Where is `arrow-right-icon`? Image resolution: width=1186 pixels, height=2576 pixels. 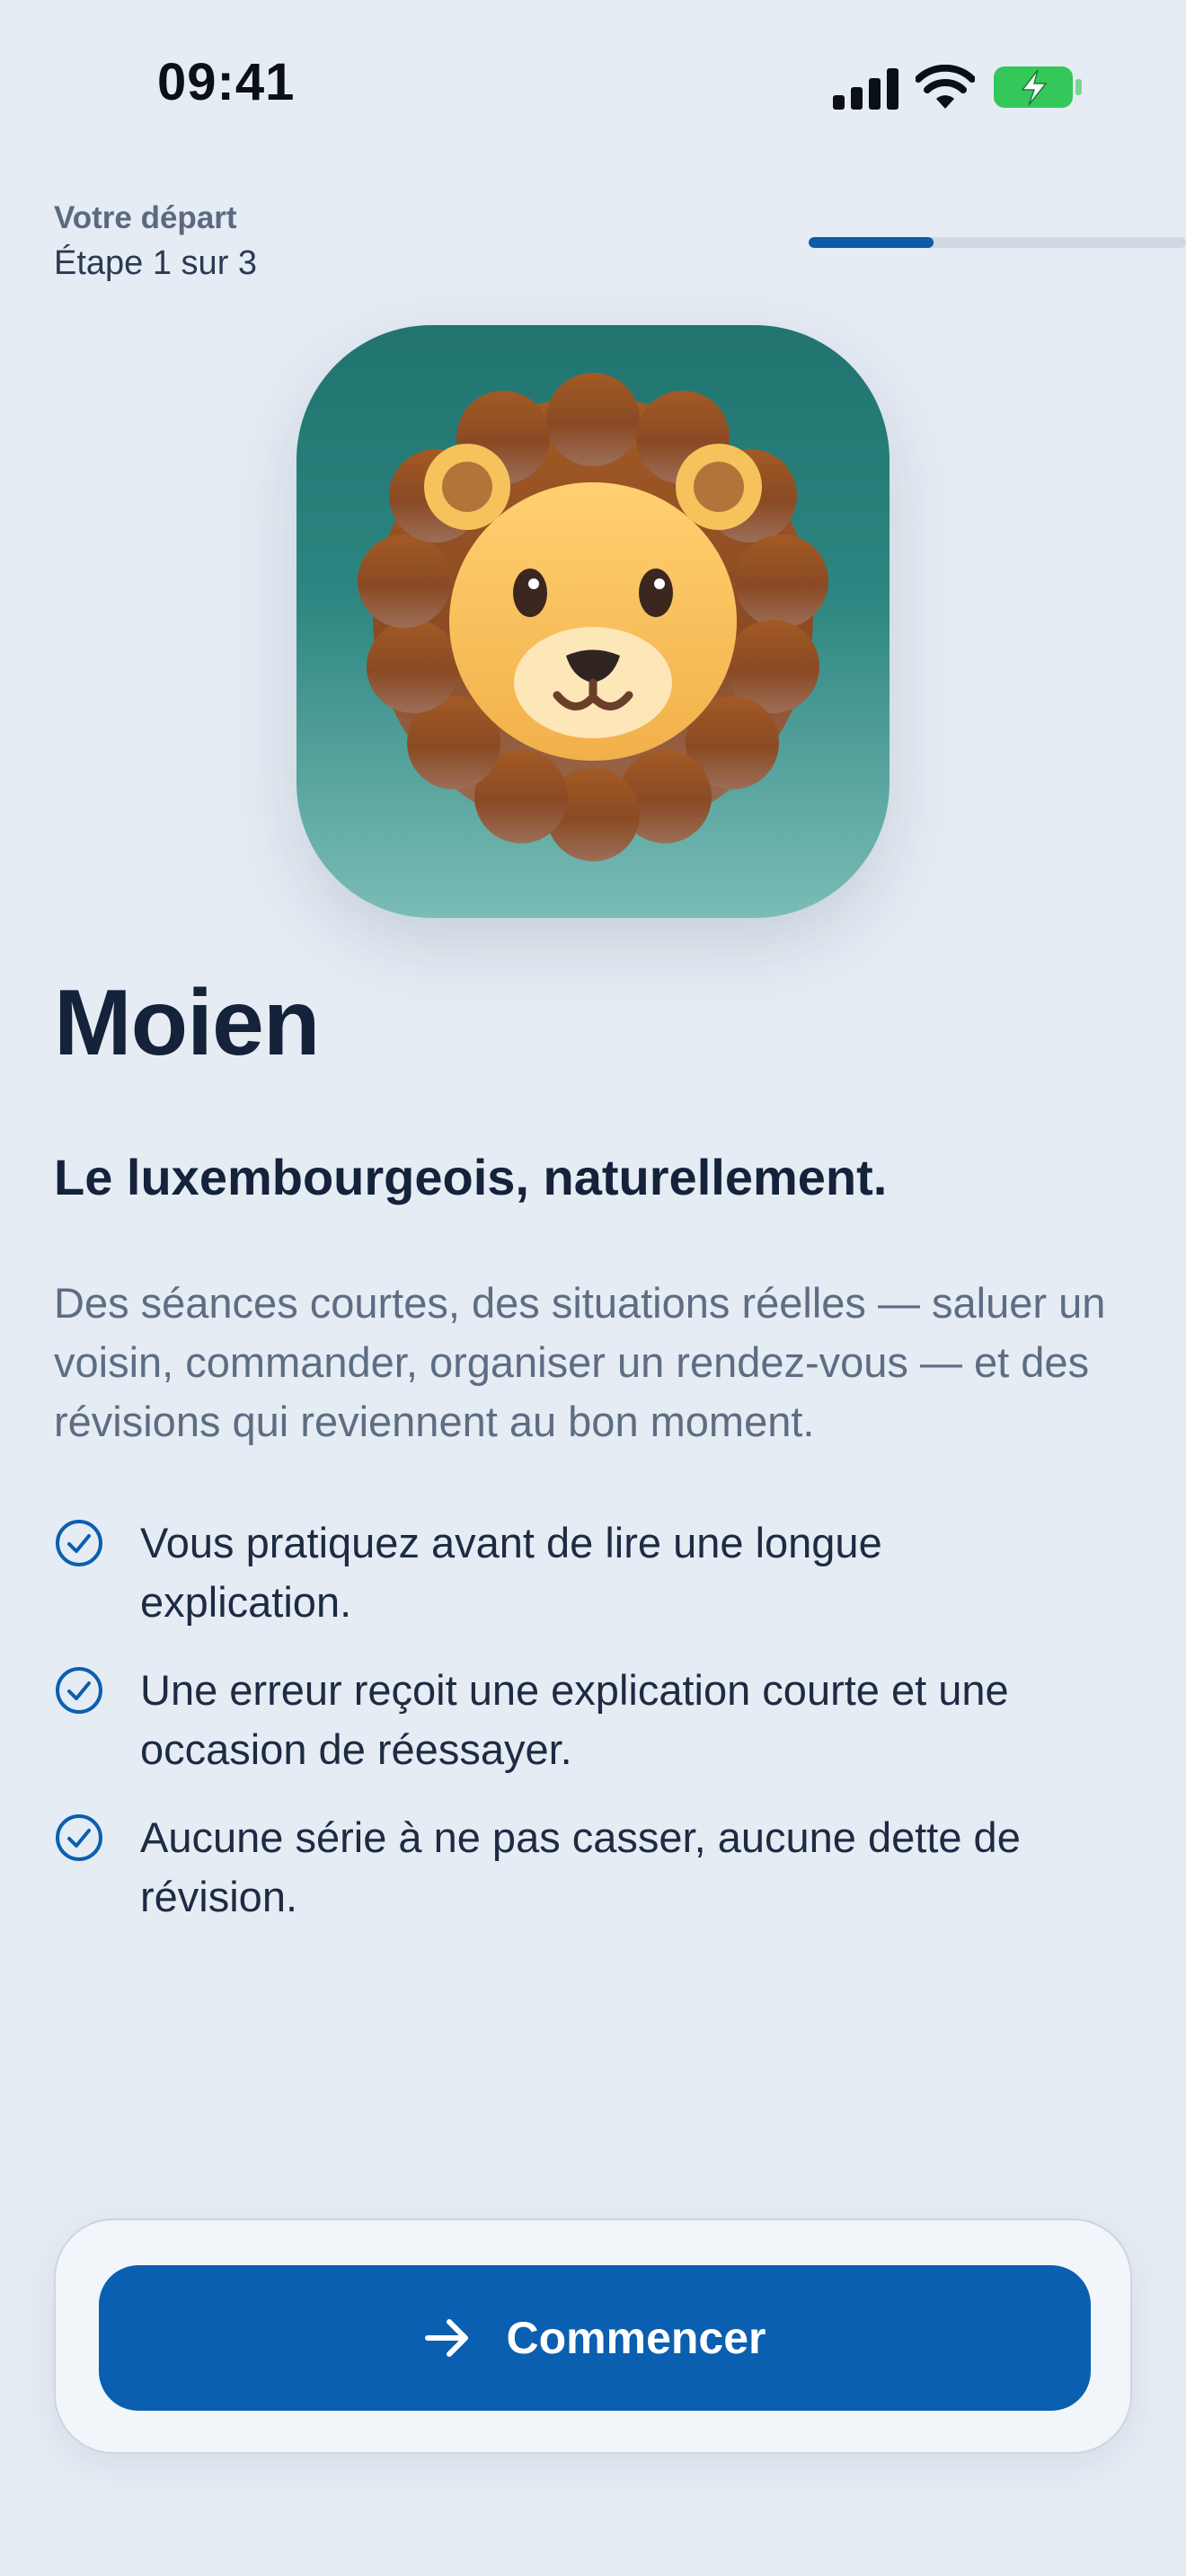 arrow-right-icon is located at coordinates (446, 2338).